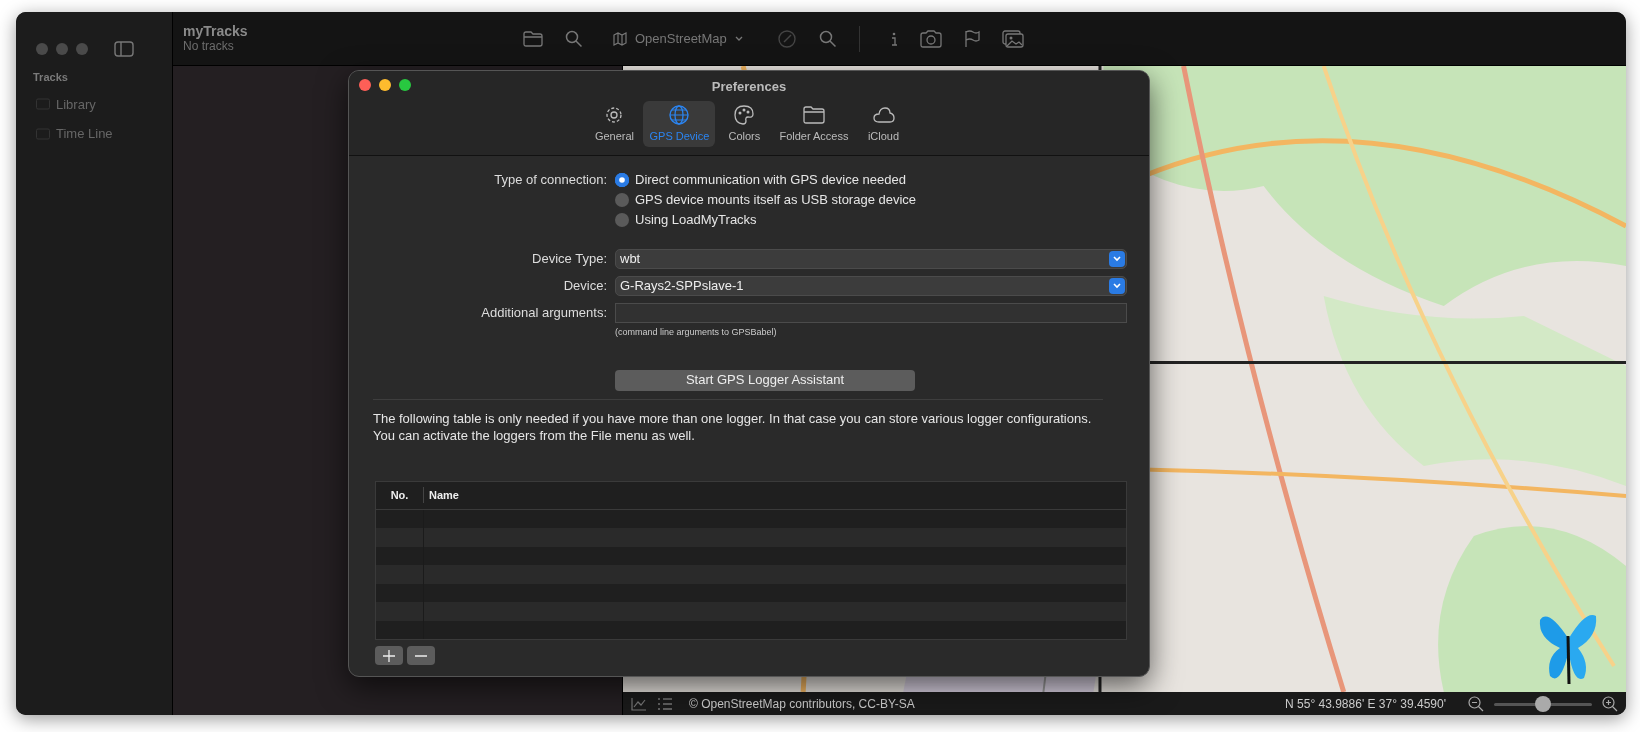 Image resolution: width=1640 pixels, height=732 pixels. I want to click on zoom-in-icon, so click(1610, 703).